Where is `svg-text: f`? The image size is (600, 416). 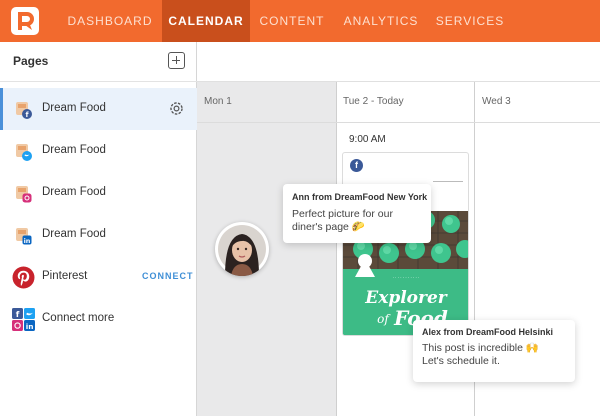
svg-text: f is located at coordinates (18, 314).